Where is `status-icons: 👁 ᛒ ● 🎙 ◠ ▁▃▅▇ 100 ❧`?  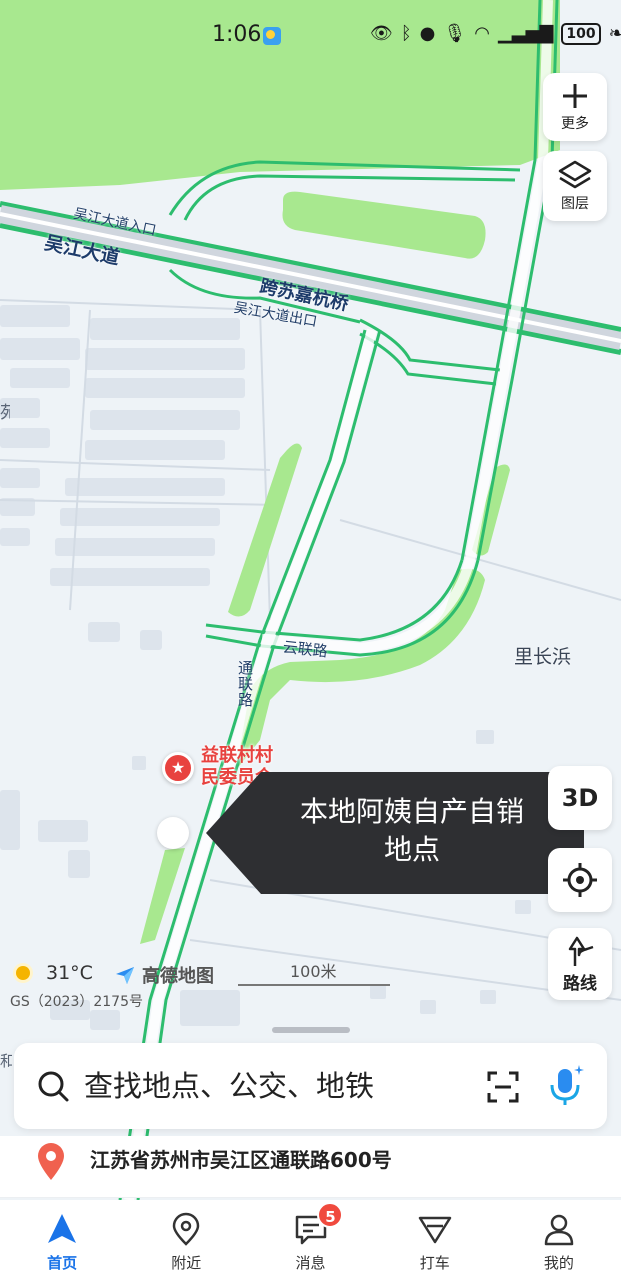
status-icons: 👁 ᛒ ● 🎙 ◠ ▁▃▅▇ 100 ❧ is located at coordinates (495, 34).